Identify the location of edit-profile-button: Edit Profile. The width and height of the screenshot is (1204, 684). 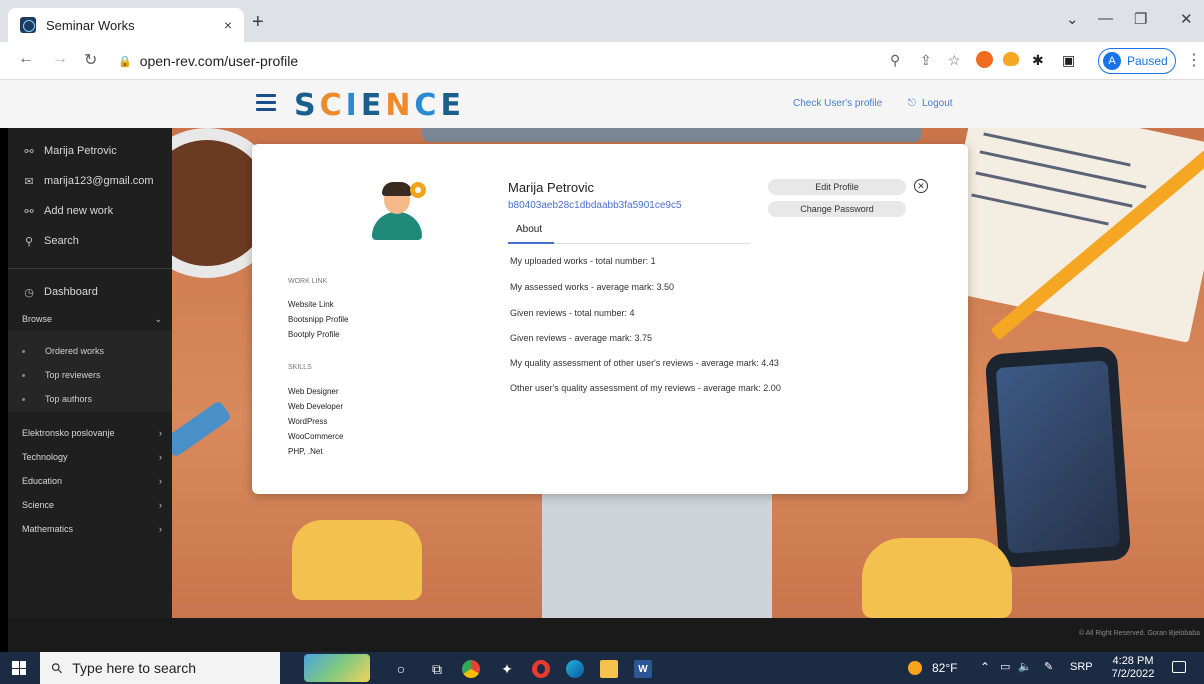
(837, 187).